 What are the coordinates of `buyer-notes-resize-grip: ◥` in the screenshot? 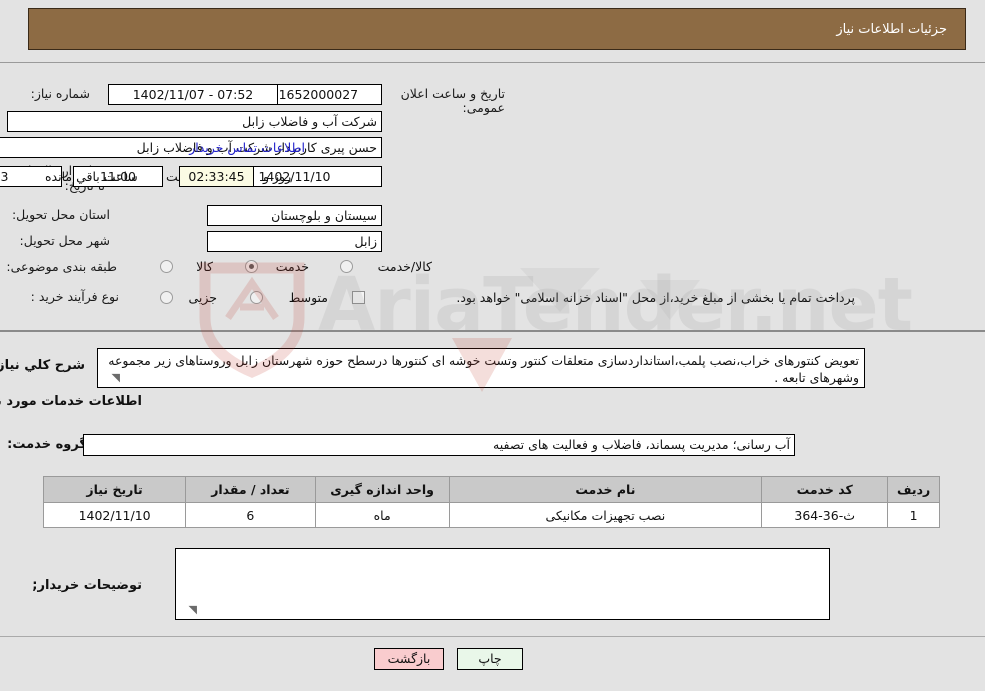 It's located at (193, 609).